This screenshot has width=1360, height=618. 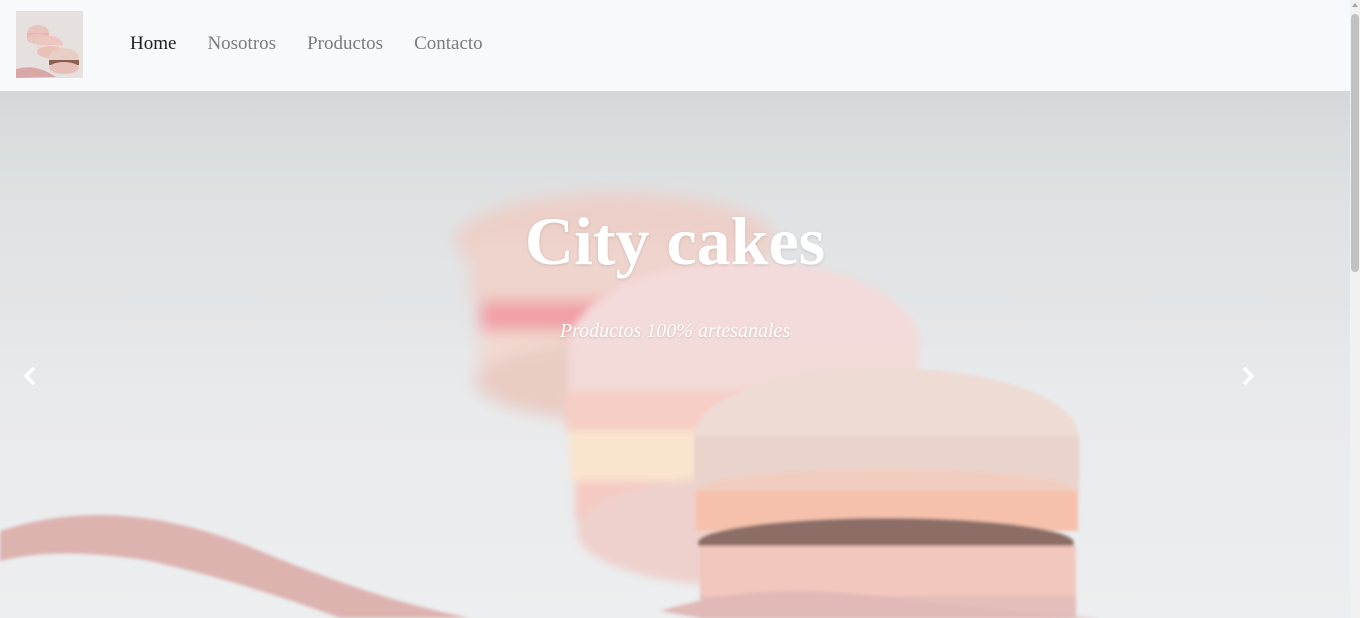 I want to click on hero-subtitle: Productos 100% artesanales, so click(x=675, y=331).